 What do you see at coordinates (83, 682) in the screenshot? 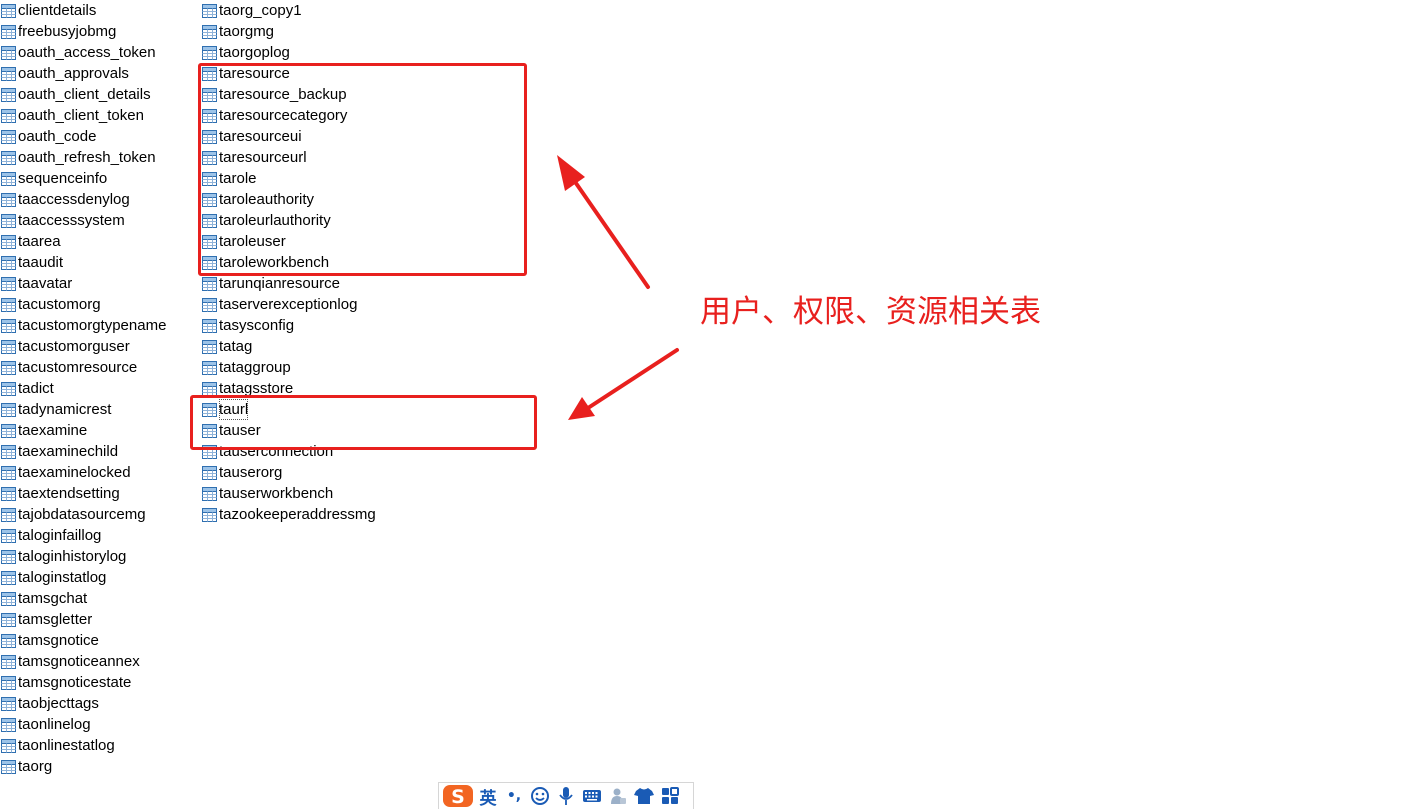
I see `table-item: tamsgnoticestate` at bounding box center [83, 682].